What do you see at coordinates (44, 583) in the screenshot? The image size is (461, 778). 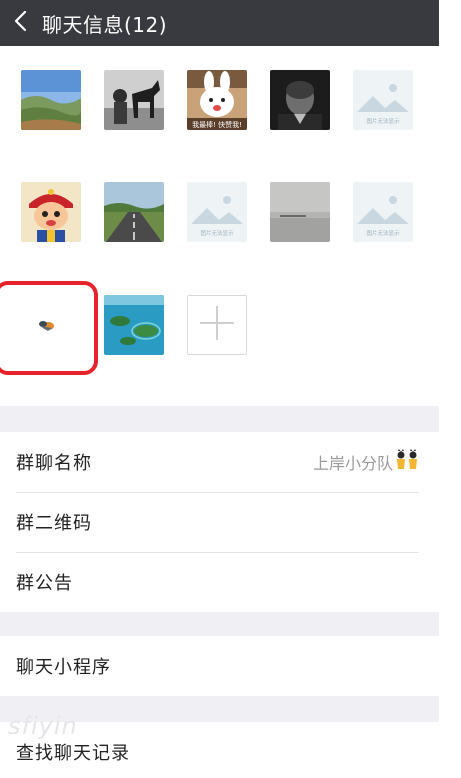 I see `announcement-label: 群公告` at bounding box center [44, 583].